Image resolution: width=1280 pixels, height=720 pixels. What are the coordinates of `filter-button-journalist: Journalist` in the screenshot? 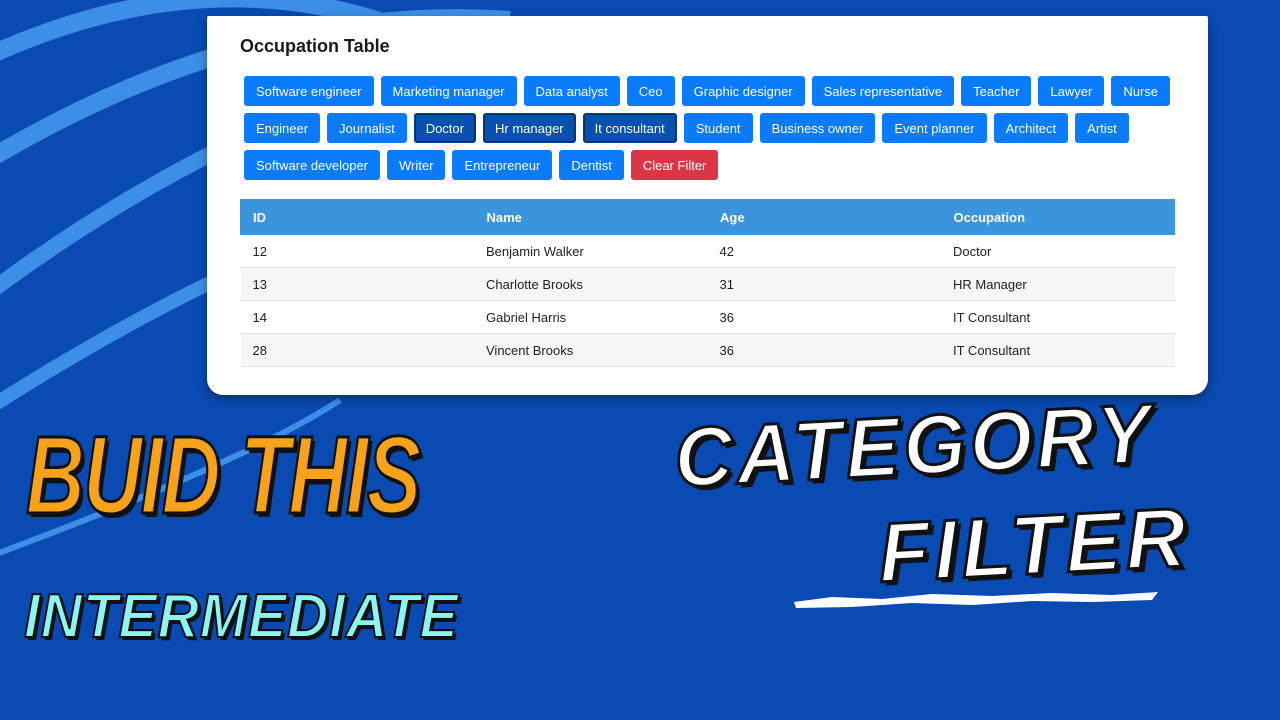 It's located at (367, 128).